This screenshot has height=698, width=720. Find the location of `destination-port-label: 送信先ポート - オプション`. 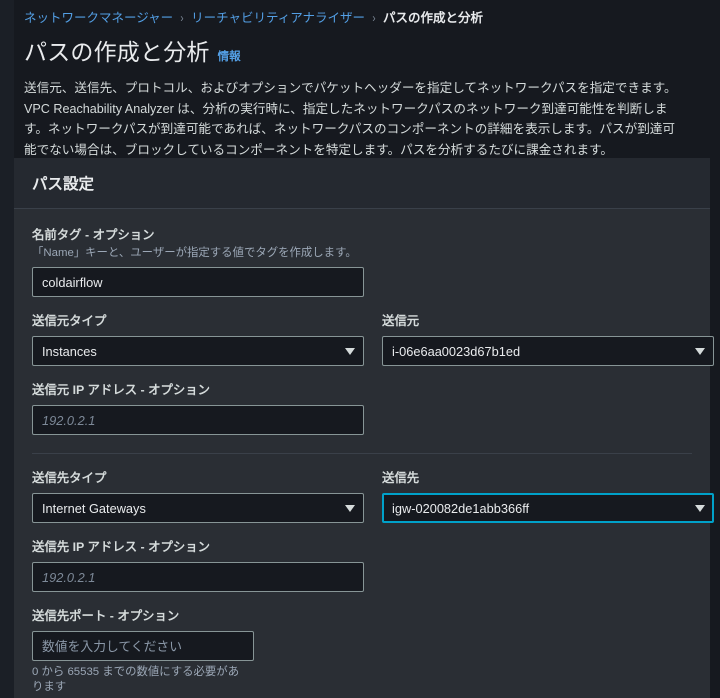

destination-port-label: 送信先ポート - オプション is located at coordinates (106, 616).